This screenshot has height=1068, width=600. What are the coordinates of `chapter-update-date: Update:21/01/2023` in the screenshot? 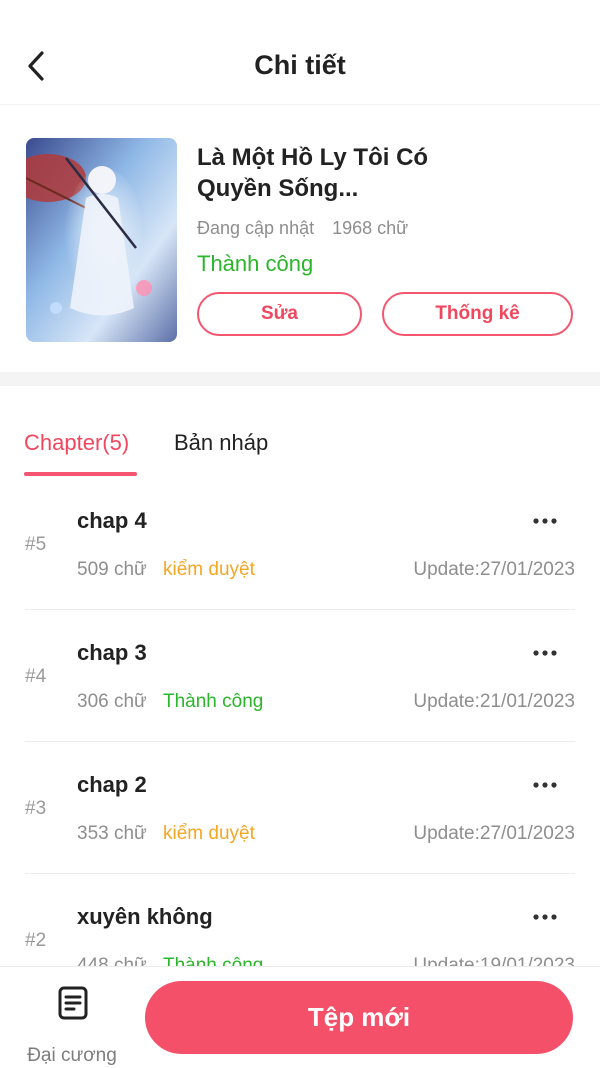 It's located at (494, 701).